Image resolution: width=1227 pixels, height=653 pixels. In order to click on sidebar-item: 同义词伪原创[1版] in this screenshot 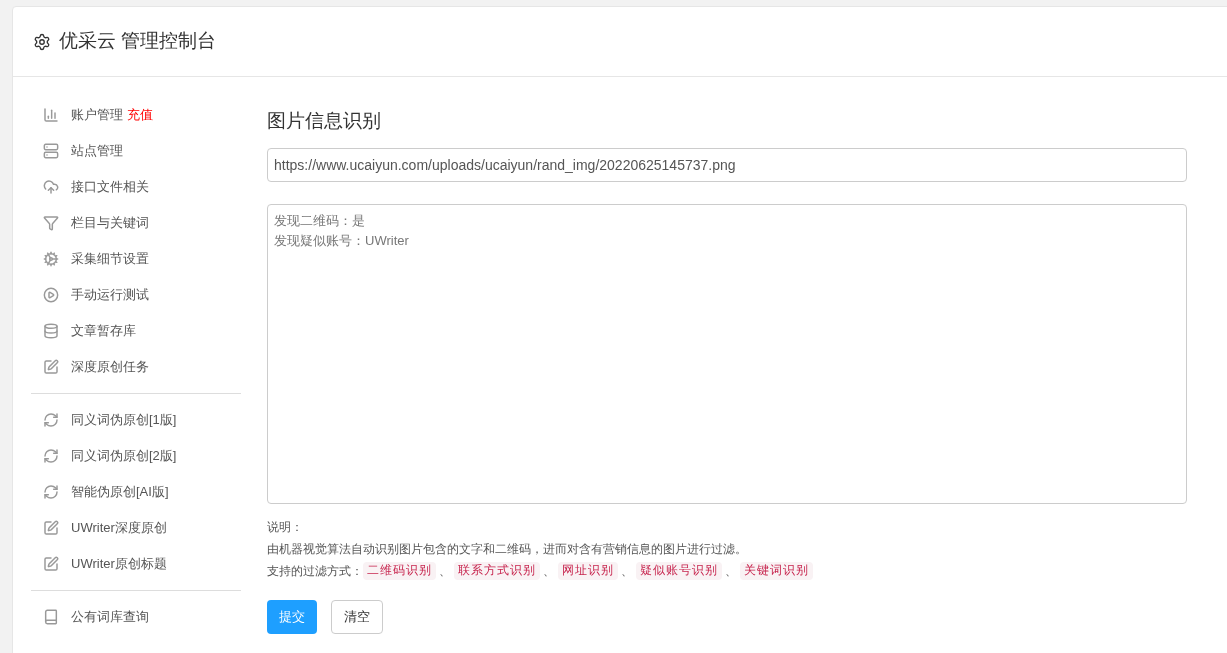, I will do `click(124, 420)`.